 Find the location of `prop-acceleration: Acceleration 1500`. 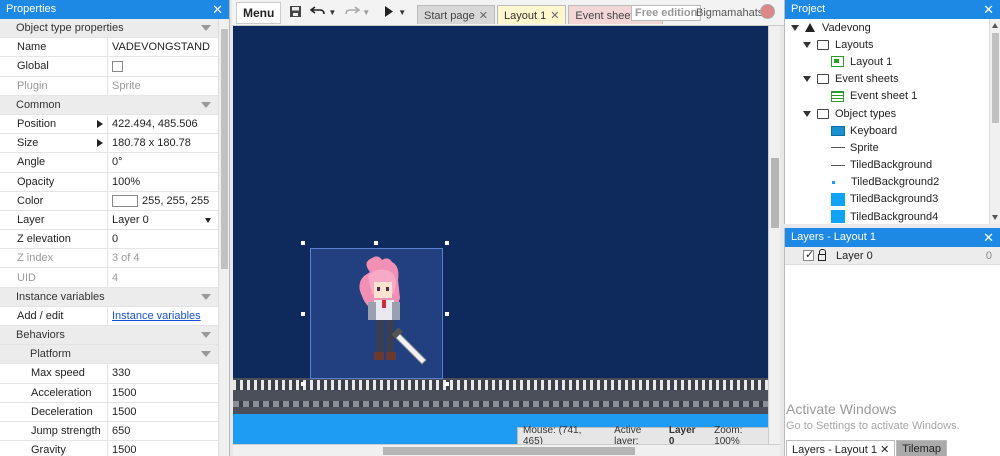

prop-acceleration: Acceleration 1500 is located at coordinates (109, 393).